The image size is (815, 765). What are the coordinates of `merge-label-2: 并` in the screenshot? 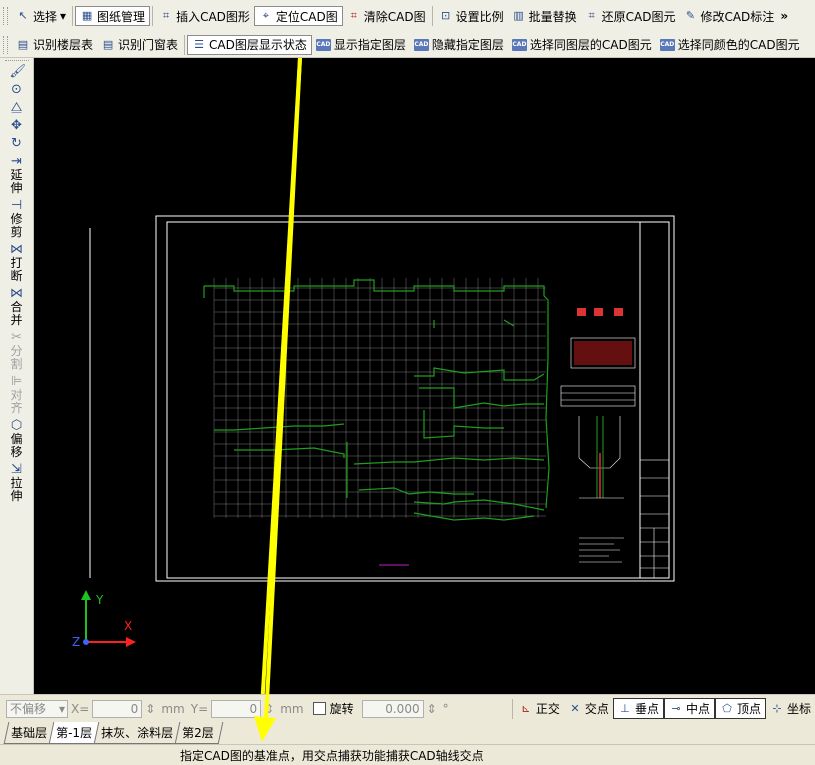 It's located at (16, 320).